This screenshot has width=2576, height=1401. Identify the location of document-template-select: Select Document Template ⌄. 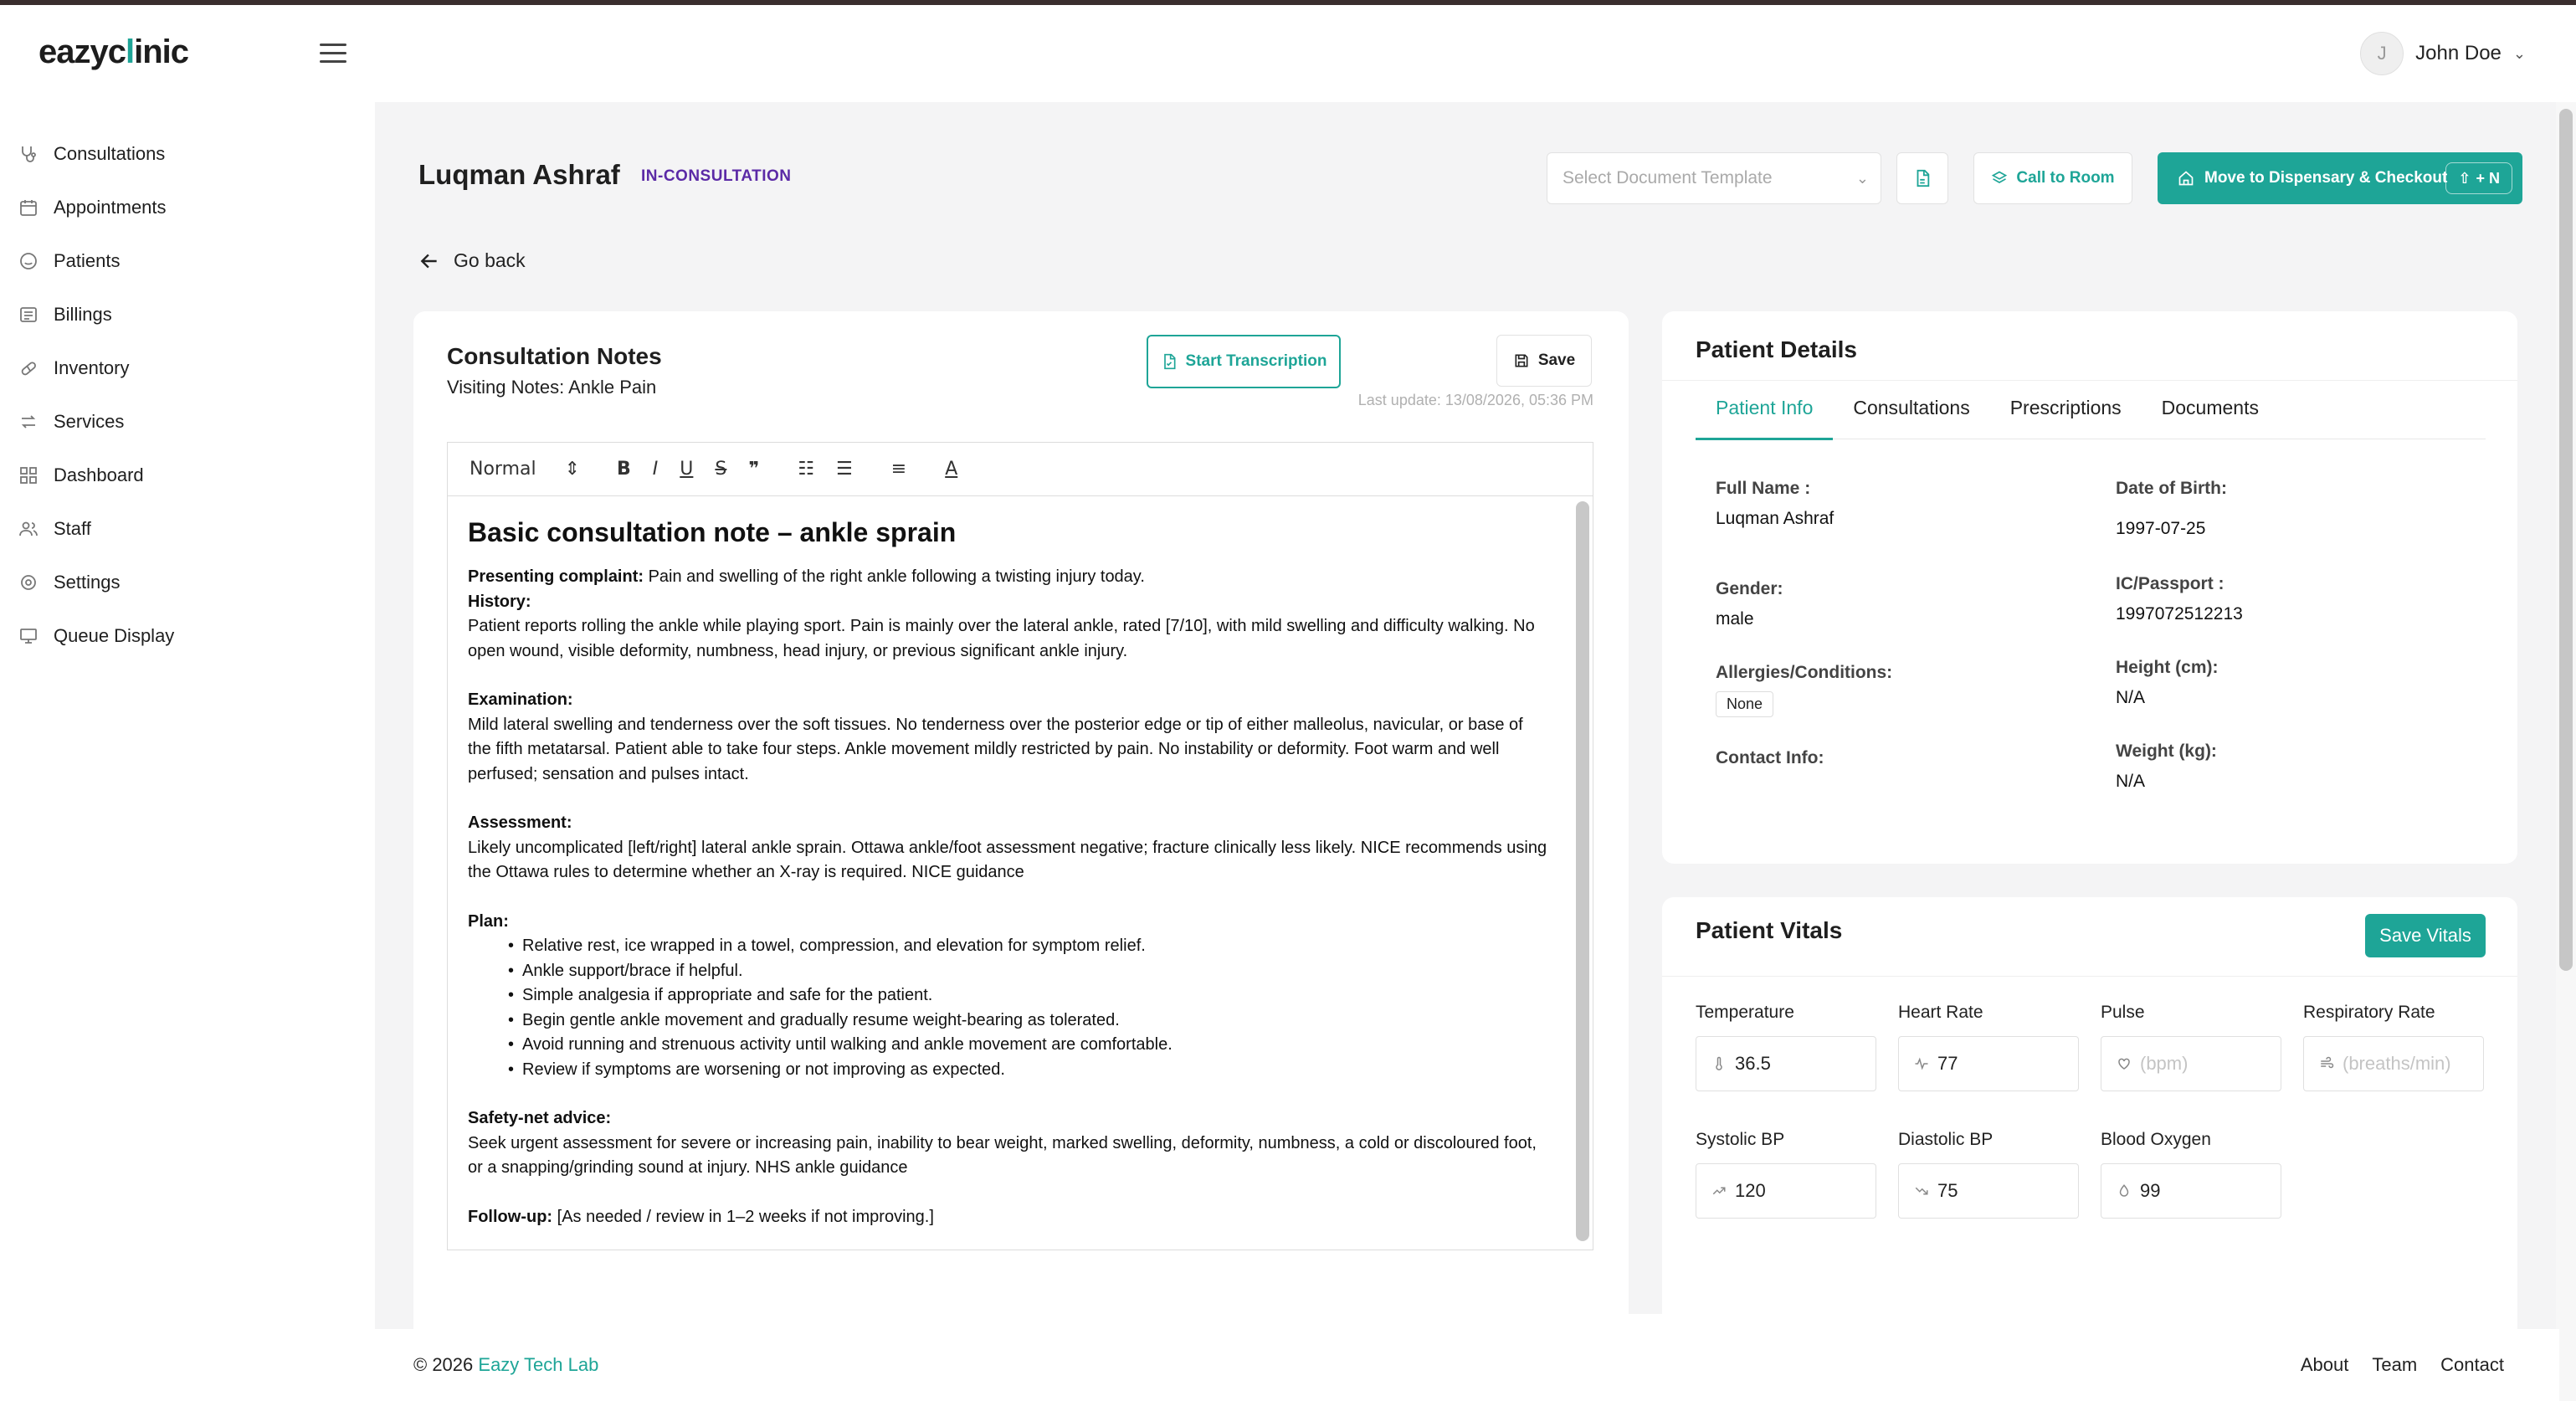
(1714, 178).